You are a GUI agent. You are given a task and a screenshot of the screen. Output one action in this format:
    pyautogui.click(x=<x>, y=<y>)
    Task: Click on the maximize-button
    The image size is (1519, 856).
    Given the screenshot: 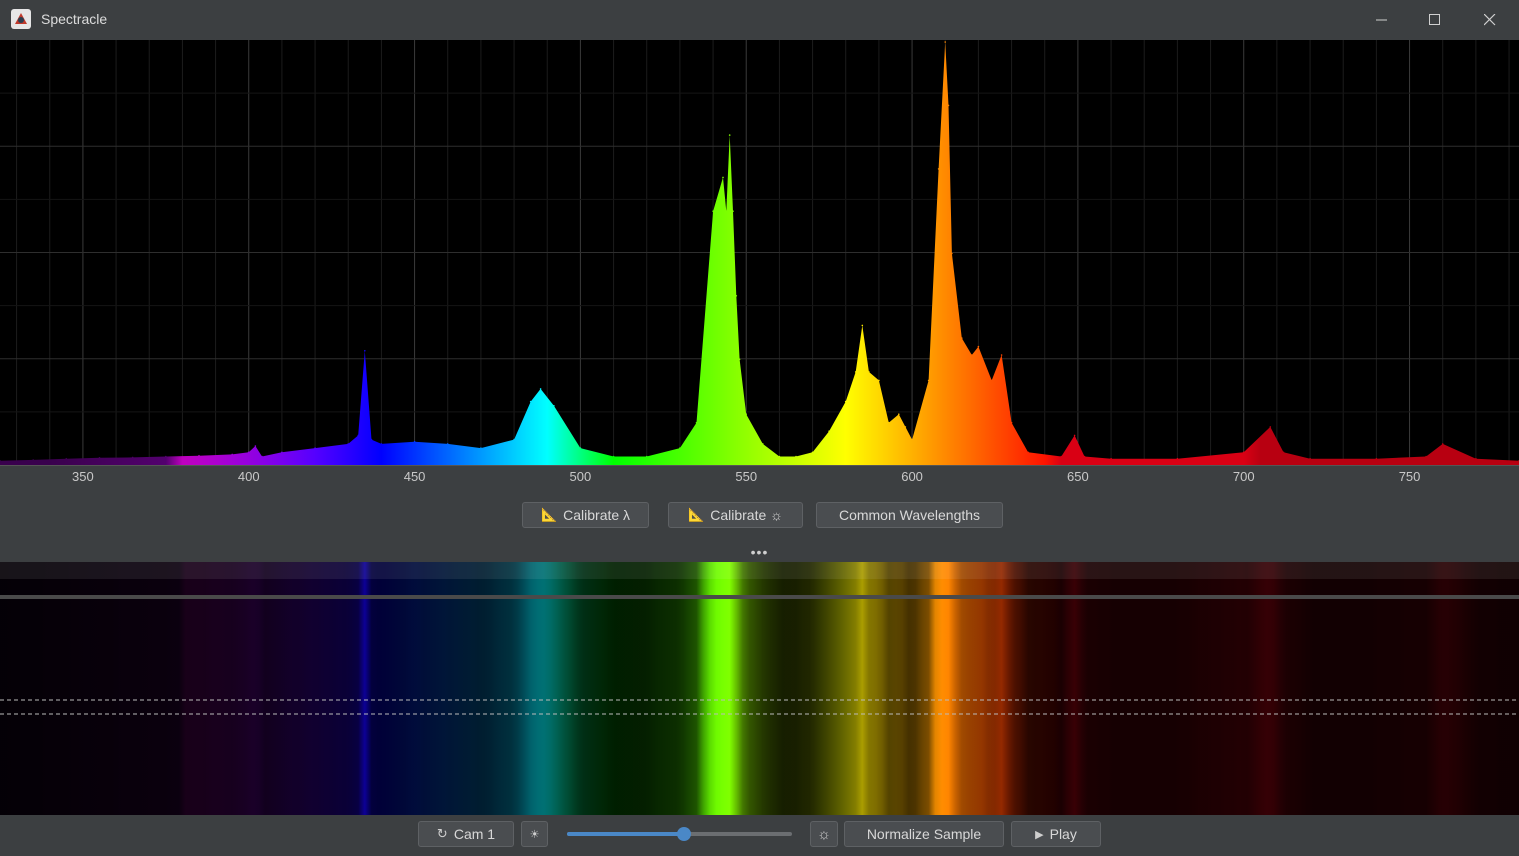 What is the action you would take?
    pyautogui.click(x=1435, y=20)
    